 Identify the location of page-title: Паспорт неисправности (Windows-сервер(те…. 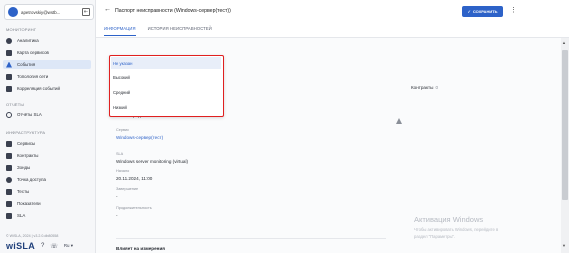
(173, 11).